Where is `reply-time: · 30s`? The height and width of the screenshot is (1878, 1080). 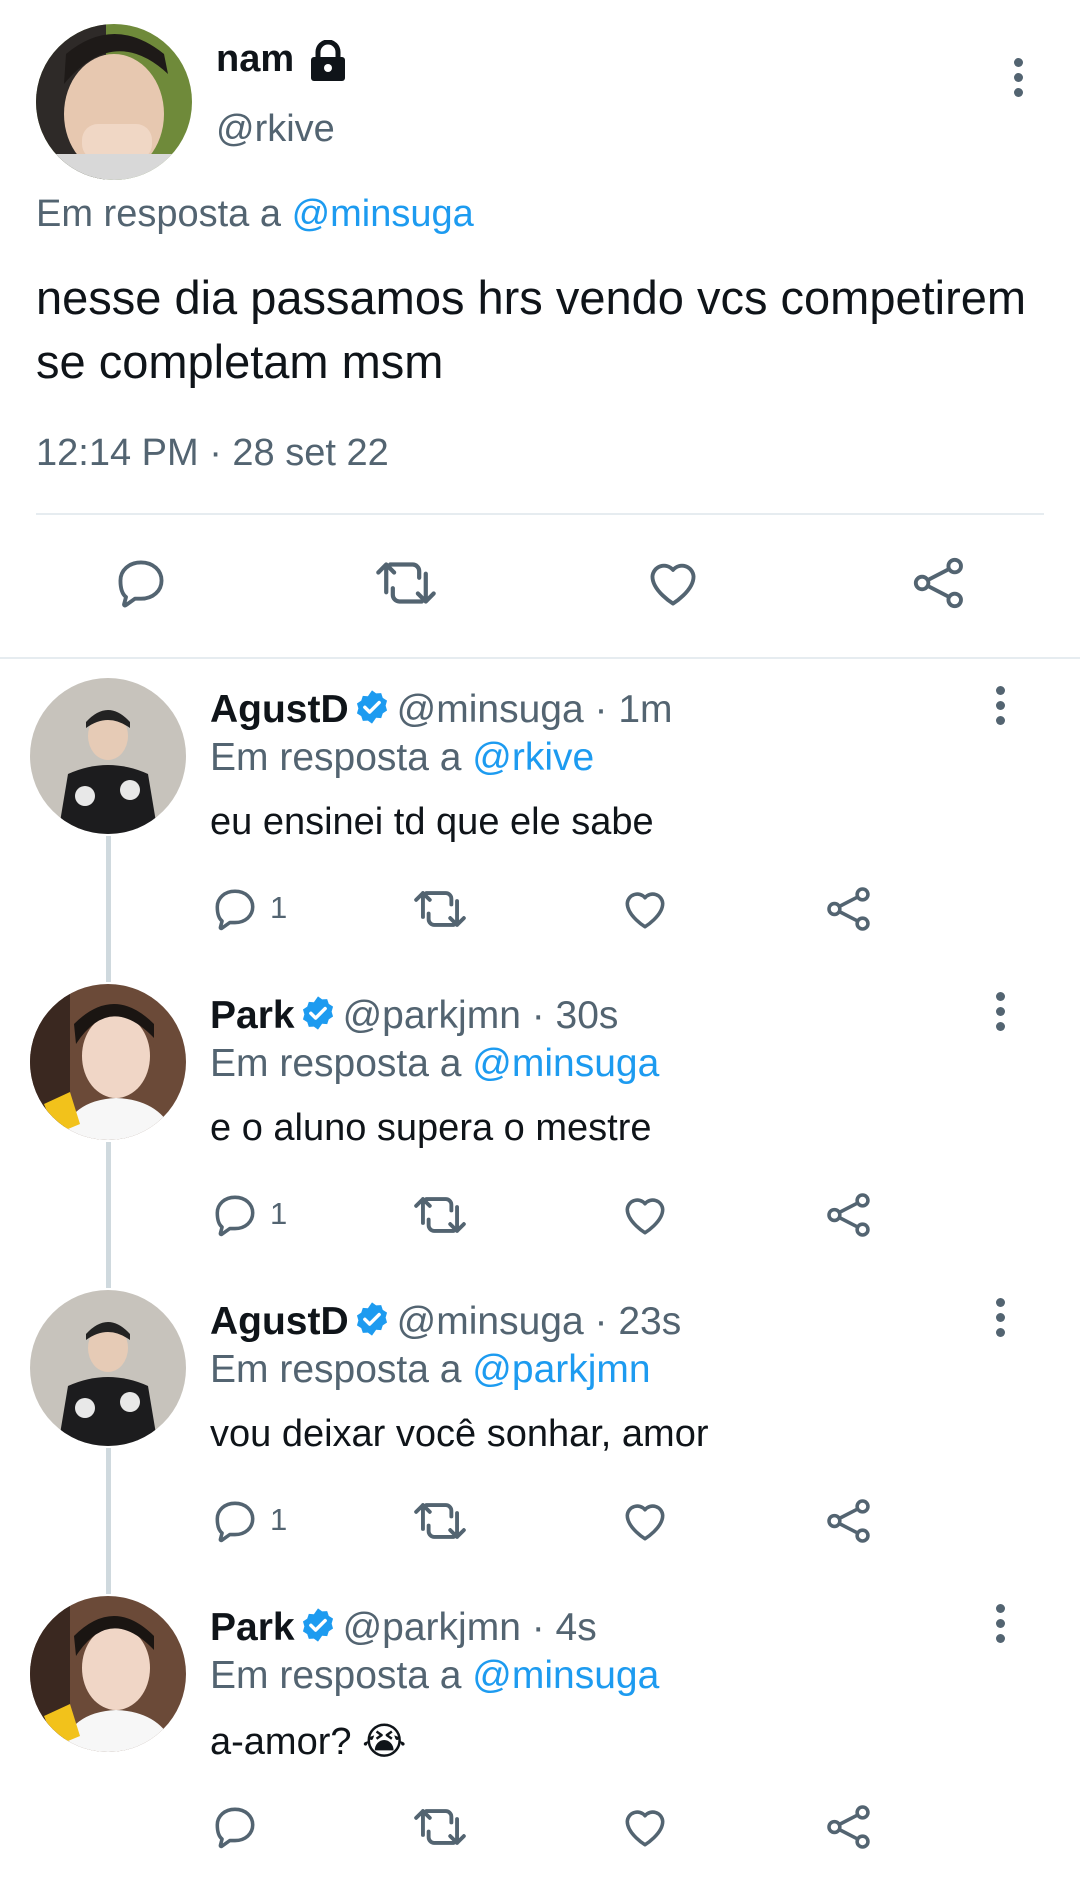 reply-time: · 30s is located at coordinates (575, 1015).